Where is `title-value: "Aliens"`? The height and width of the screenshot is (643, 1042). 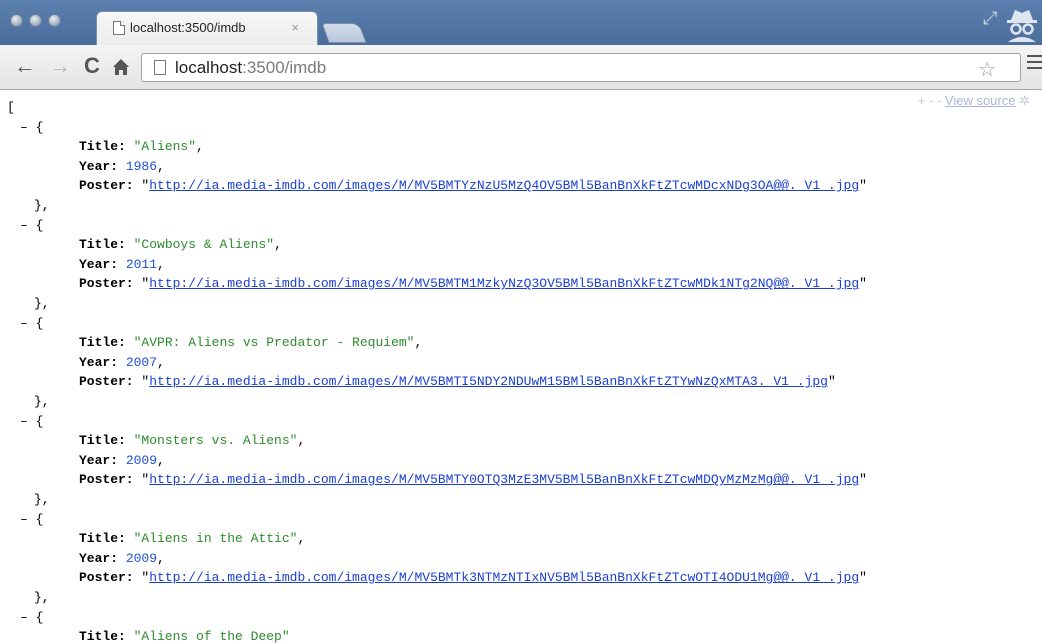 title-value: "Aliens" is located at coordinates (165, 147).